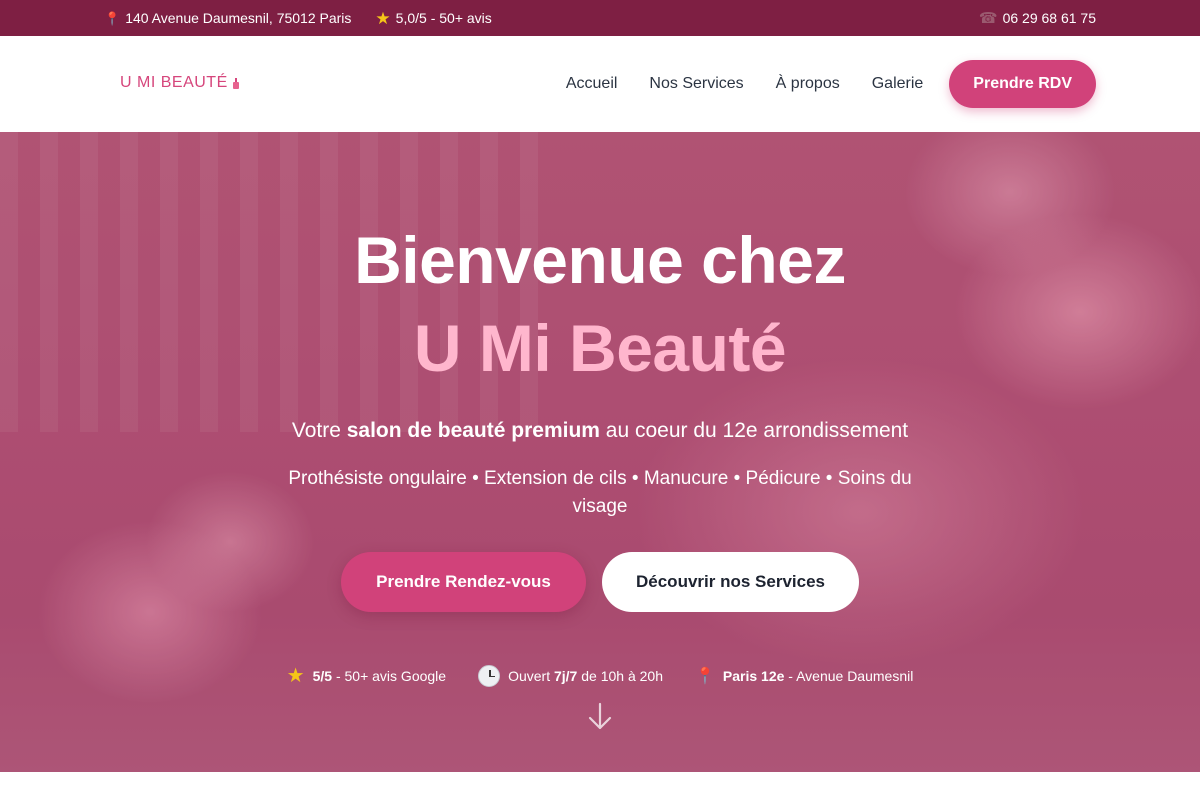 The height and width of the screenshot is (800, 1200). I want to click on hours-badge: Ouvert 7j/7 de 10h à 20h, so click(570, 675).